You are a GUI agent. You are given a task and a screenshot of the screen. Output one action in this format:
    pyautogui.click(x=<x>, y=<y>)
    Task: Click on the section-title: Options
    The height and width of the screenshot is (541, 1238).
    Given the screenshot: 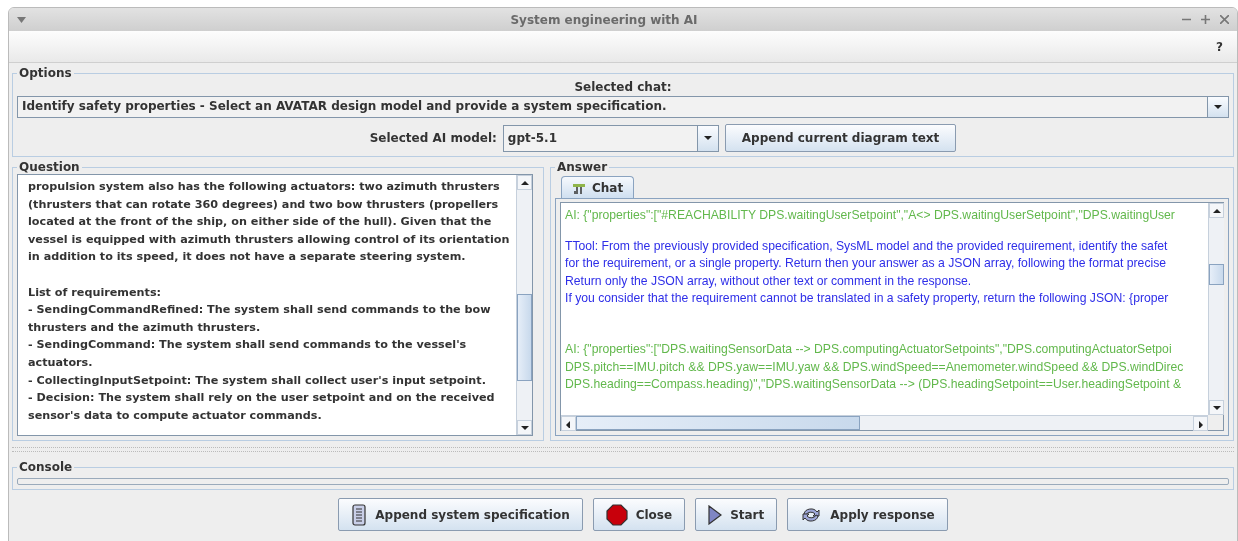 What is the action you would take?
    pyautogui.click(x=45, y=73)
    